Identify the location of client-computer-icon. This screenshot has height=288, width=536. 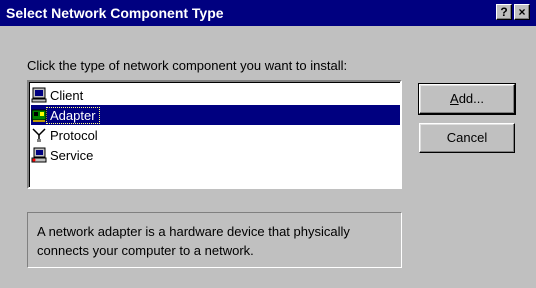
(39, 95).